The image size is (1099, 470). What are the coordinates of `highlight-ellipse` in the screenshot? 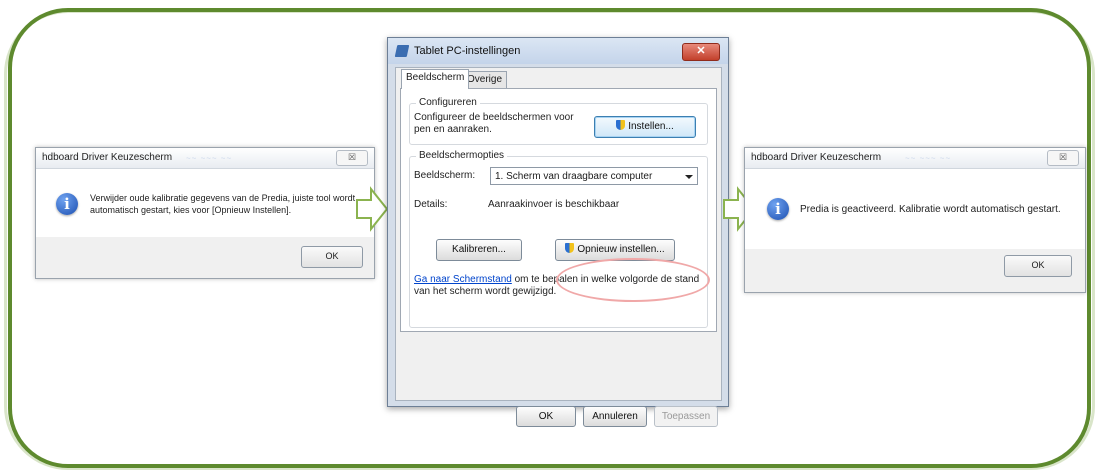 It's located at (633, 280).